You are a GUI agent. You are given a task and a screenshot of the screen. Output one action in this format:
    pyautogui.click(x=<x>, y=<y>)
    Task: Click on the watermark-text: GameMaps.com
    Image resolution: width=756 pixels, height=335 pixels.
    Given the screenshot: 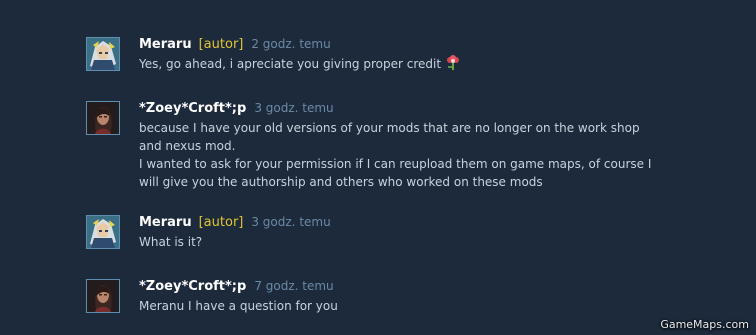 What is the action you would take?
    pyautogui.click(x=704, y=324)
    